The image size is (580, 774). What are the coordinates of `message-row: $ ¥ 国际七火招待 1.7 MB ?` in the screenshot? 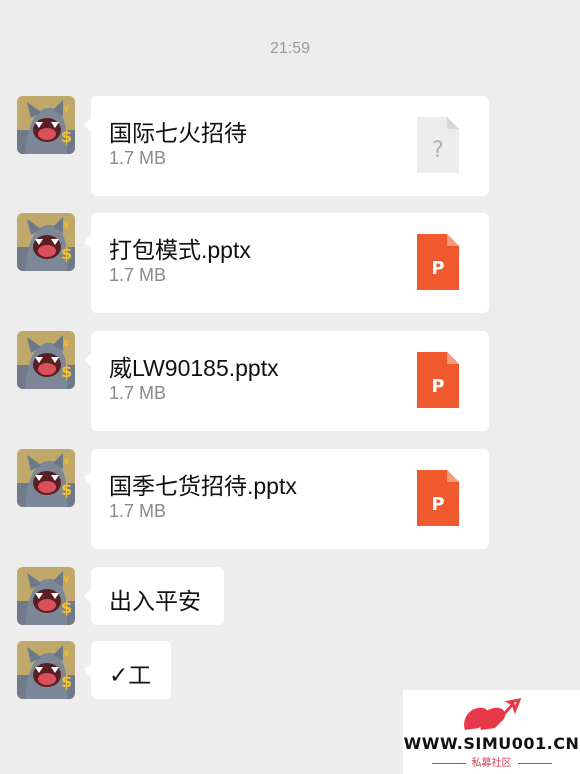 It's located at (298, 146).